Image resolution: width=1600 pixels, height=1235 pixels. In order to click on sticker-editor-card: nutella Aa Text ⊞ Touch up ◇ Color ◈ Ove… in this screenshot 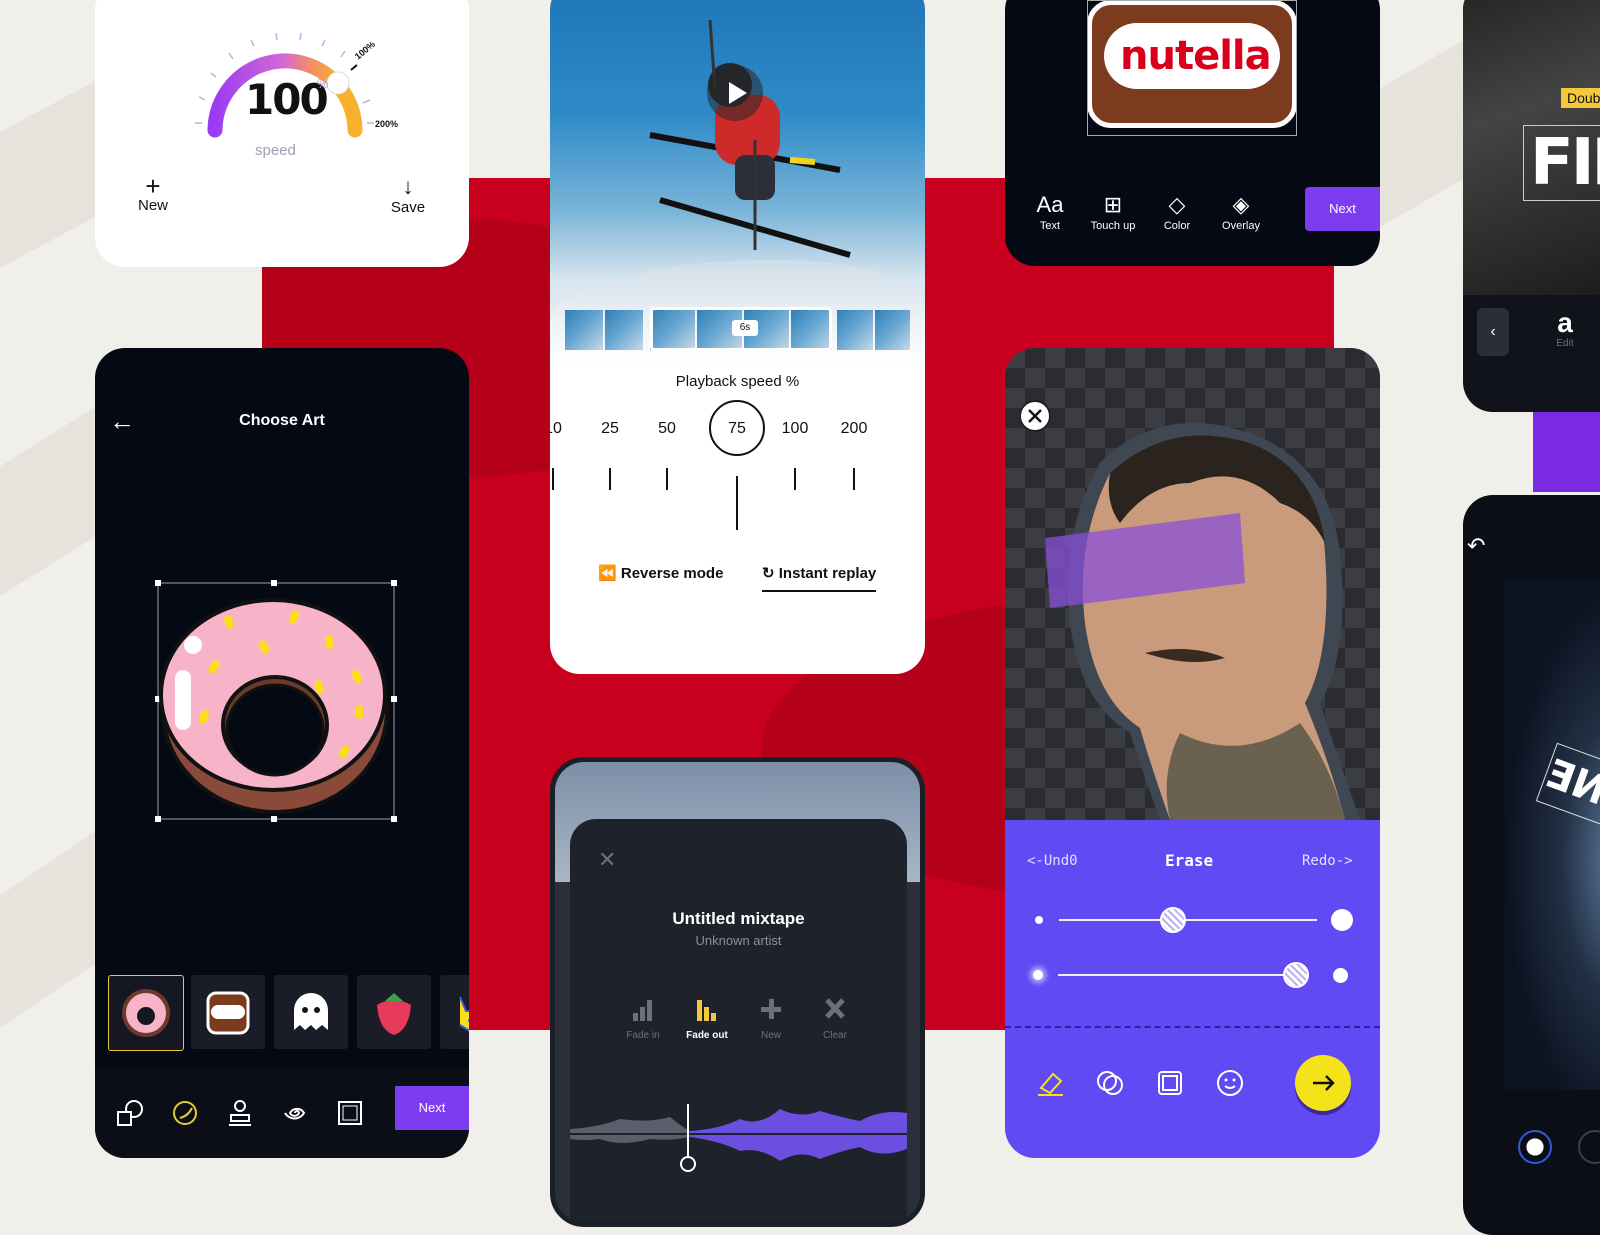, I will do `click(1192, 133)`.